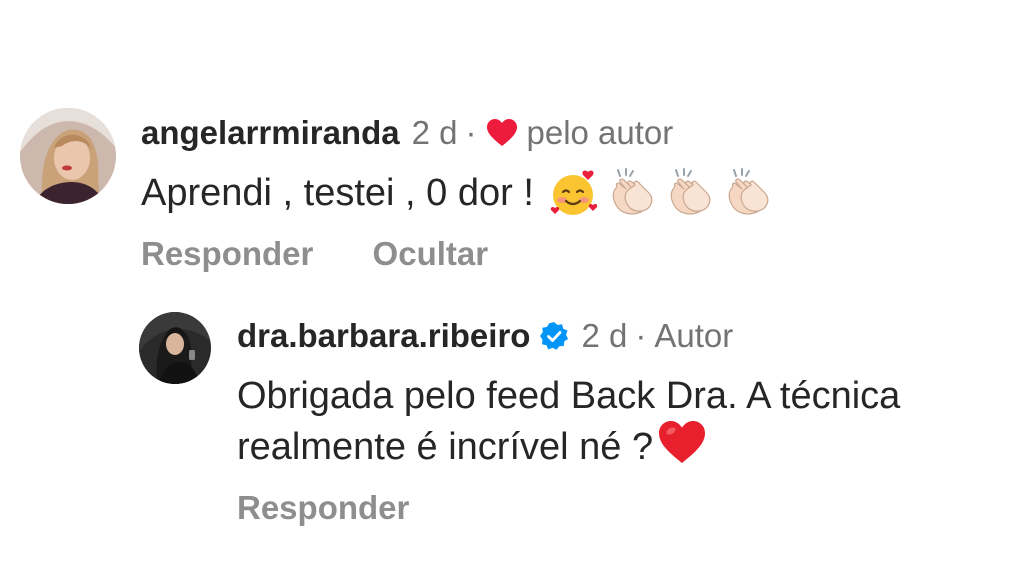 This screenshot has height=577, width=1025. What do you see at coordinates (407, 133) in the screenshot?
I see `comment-header: angelarrmiranda 2 d · pelo autor` at bounding box center [407, 133].